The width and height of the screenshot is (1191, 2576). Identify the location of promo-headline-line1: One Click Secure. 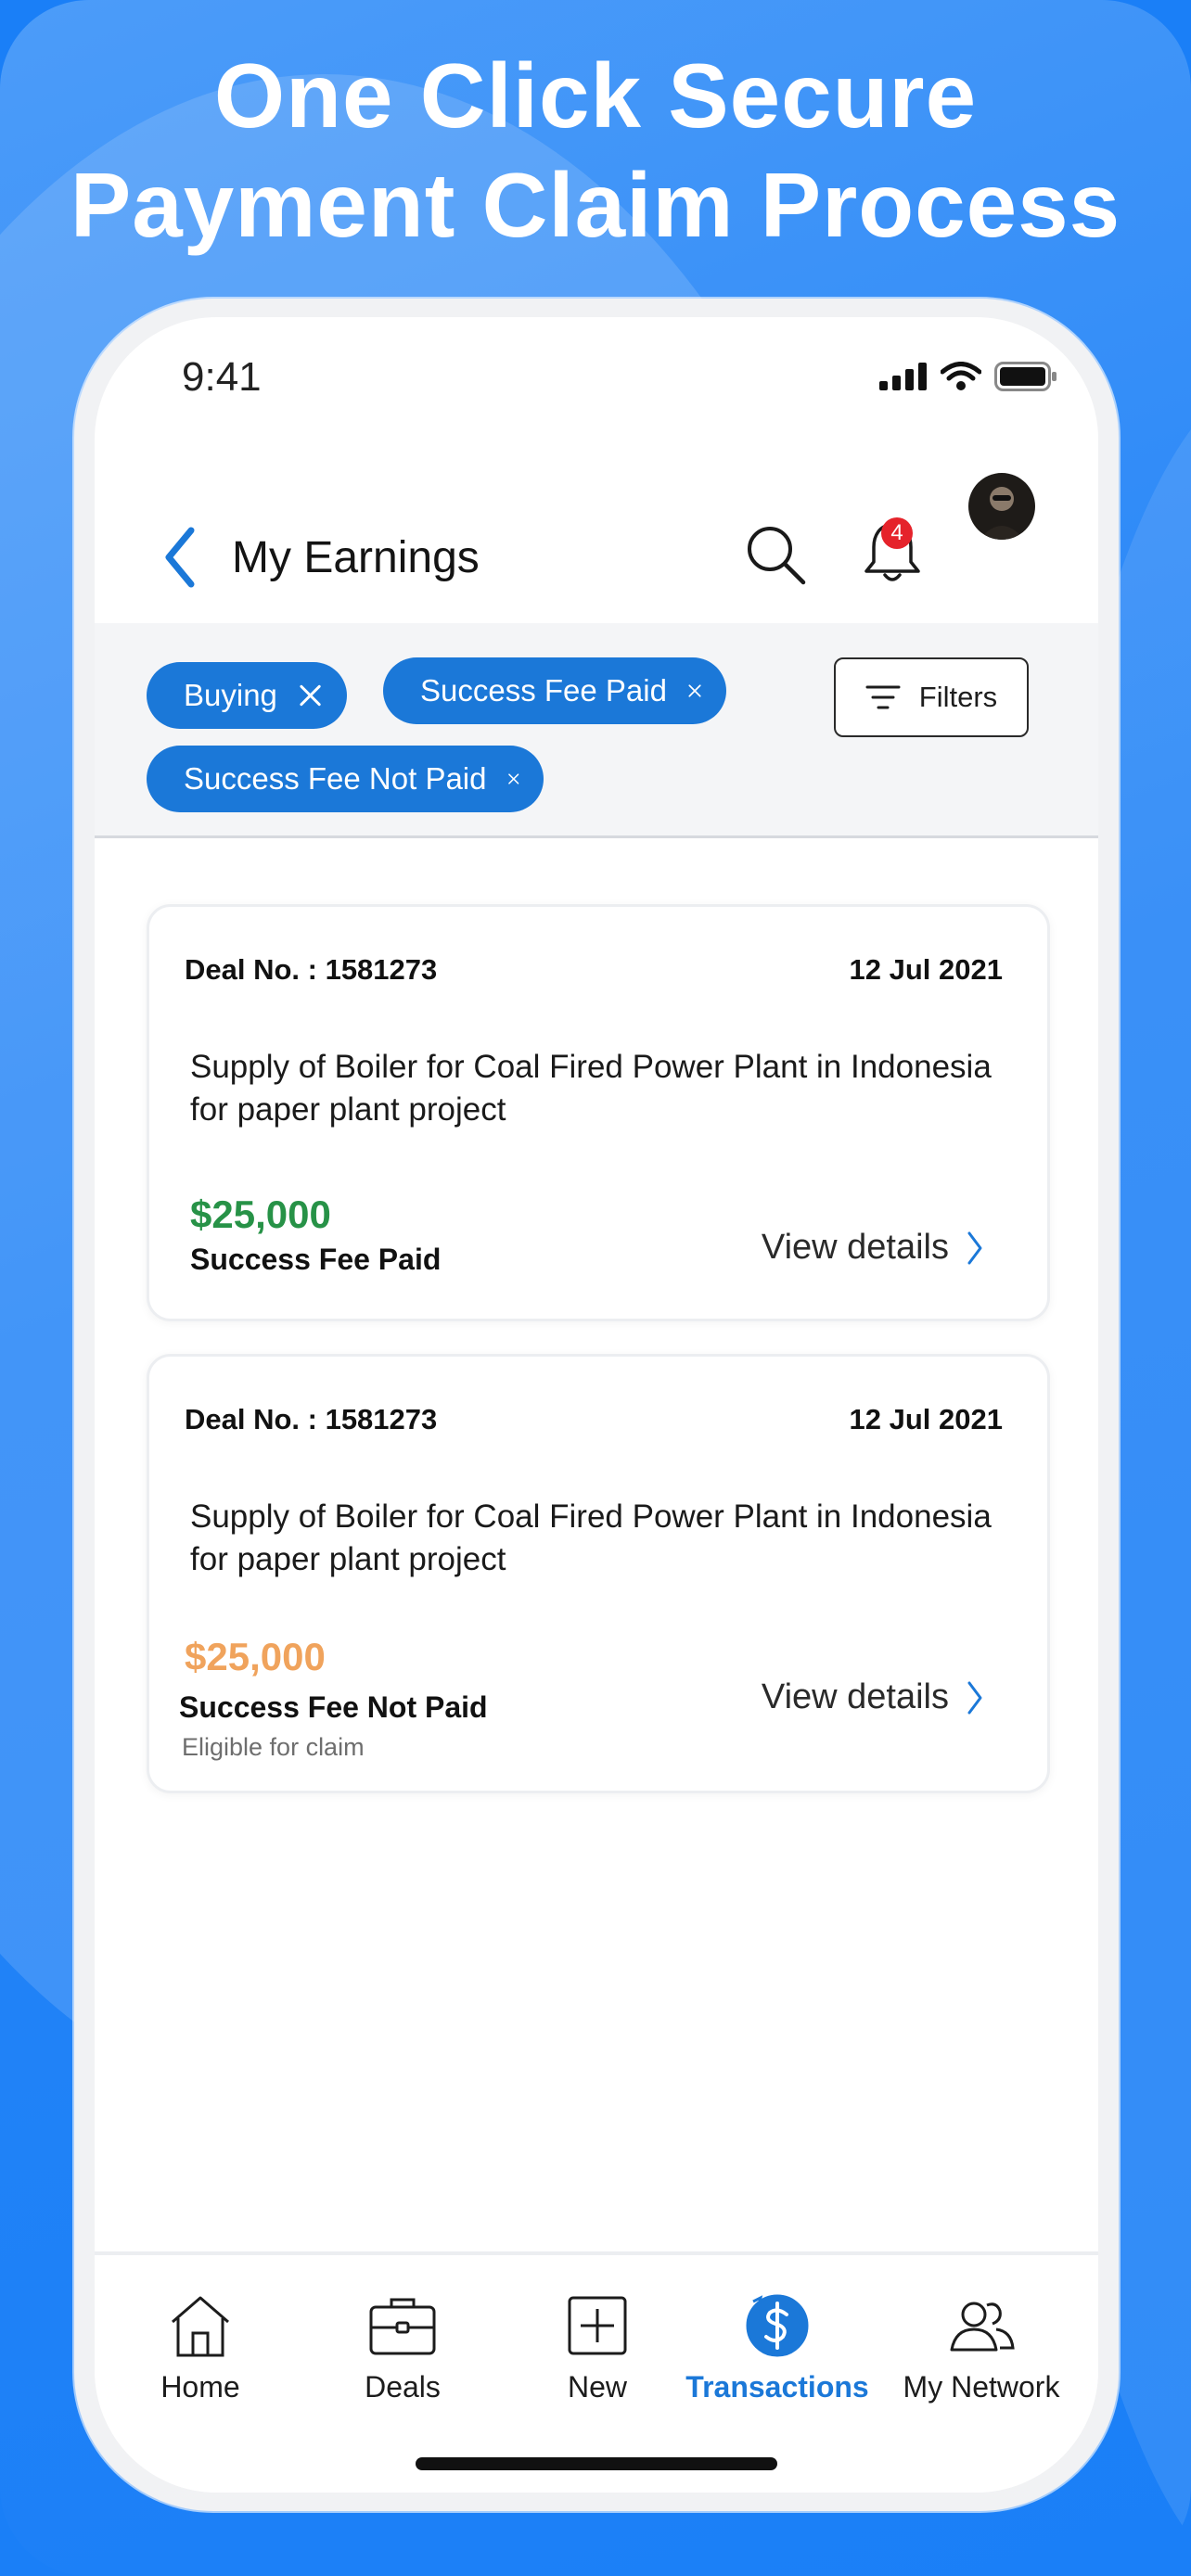
(595, 96).